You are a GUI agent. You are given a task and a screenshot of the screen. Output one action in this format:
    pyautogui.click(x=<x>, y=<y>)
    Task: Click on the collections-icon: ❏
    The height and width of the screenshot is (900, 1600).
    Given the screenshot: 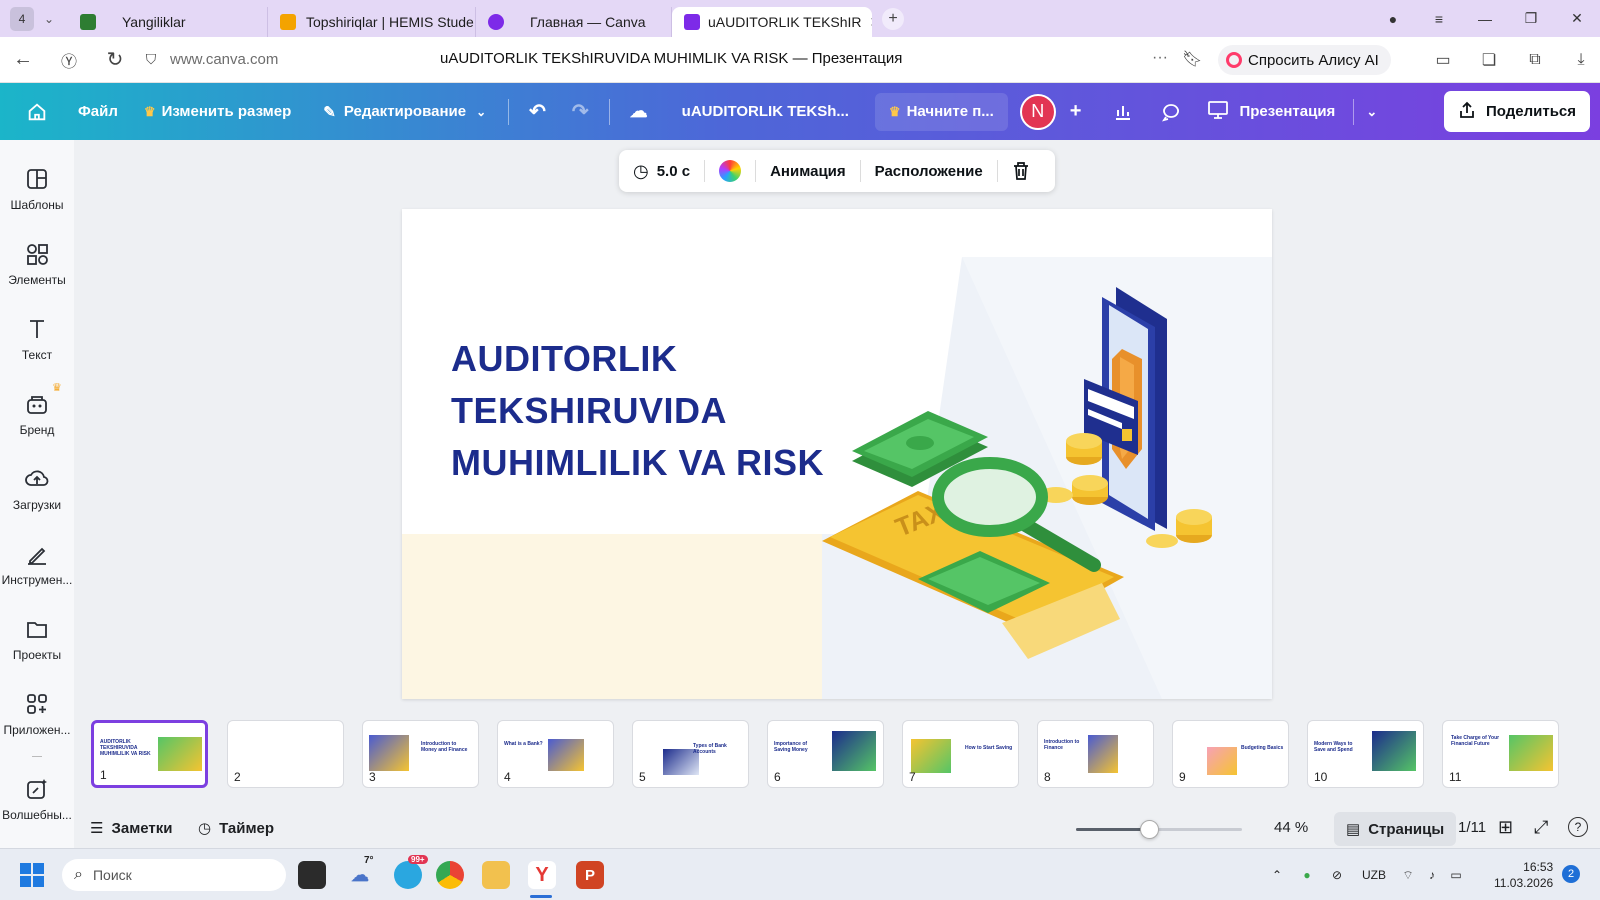 What is the action you would take?
    pyautogui.click(x=1489, y=60)
    